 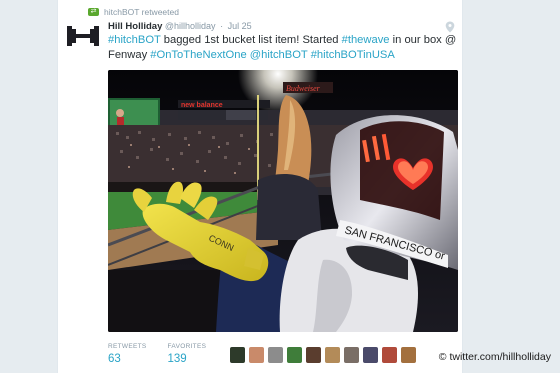 What do you see at coordinates (141, 12) in the screenshot?
I see `retweet-label: hitchBOT retweeted` at bounding box center [141, 12].